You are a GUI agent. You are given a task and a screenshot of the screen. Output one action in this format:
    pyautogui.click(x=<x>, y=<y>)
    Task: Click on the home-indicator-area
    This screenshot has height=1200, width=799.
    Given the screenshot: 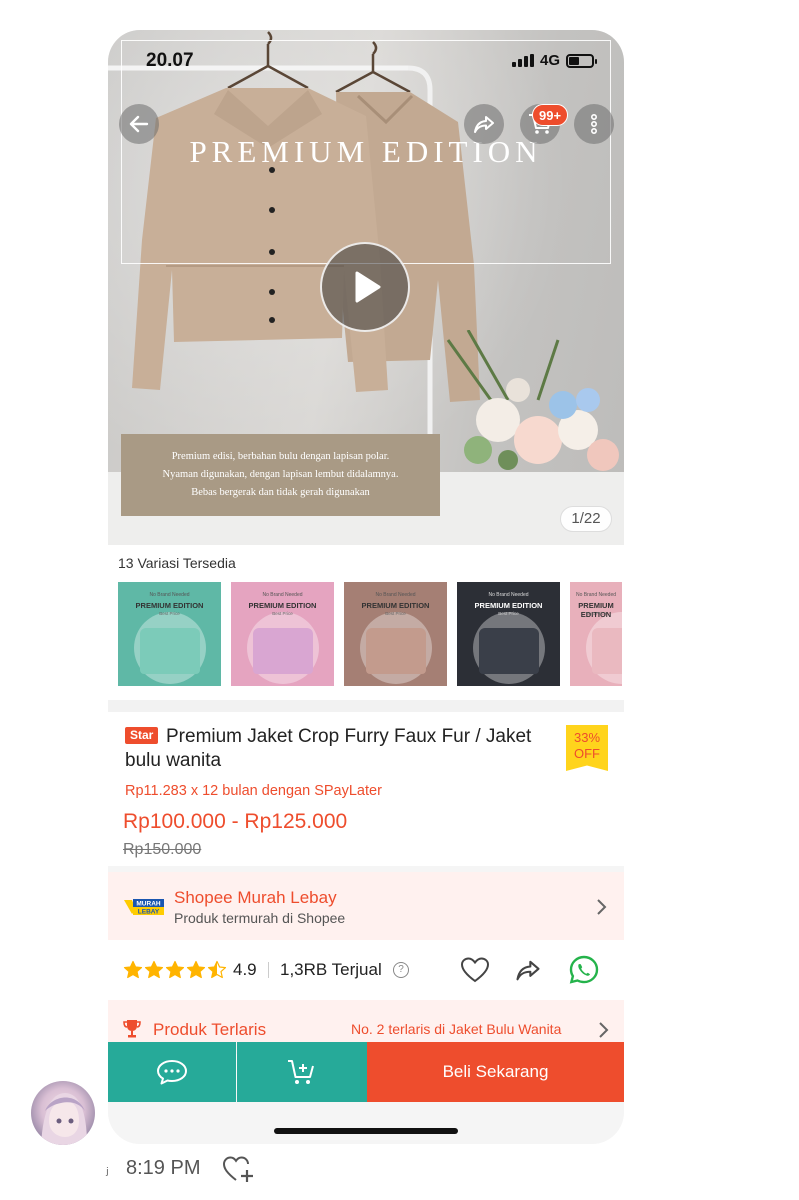 What is the action you would take?
    pyautogui.click(x=366, y=1123)
    